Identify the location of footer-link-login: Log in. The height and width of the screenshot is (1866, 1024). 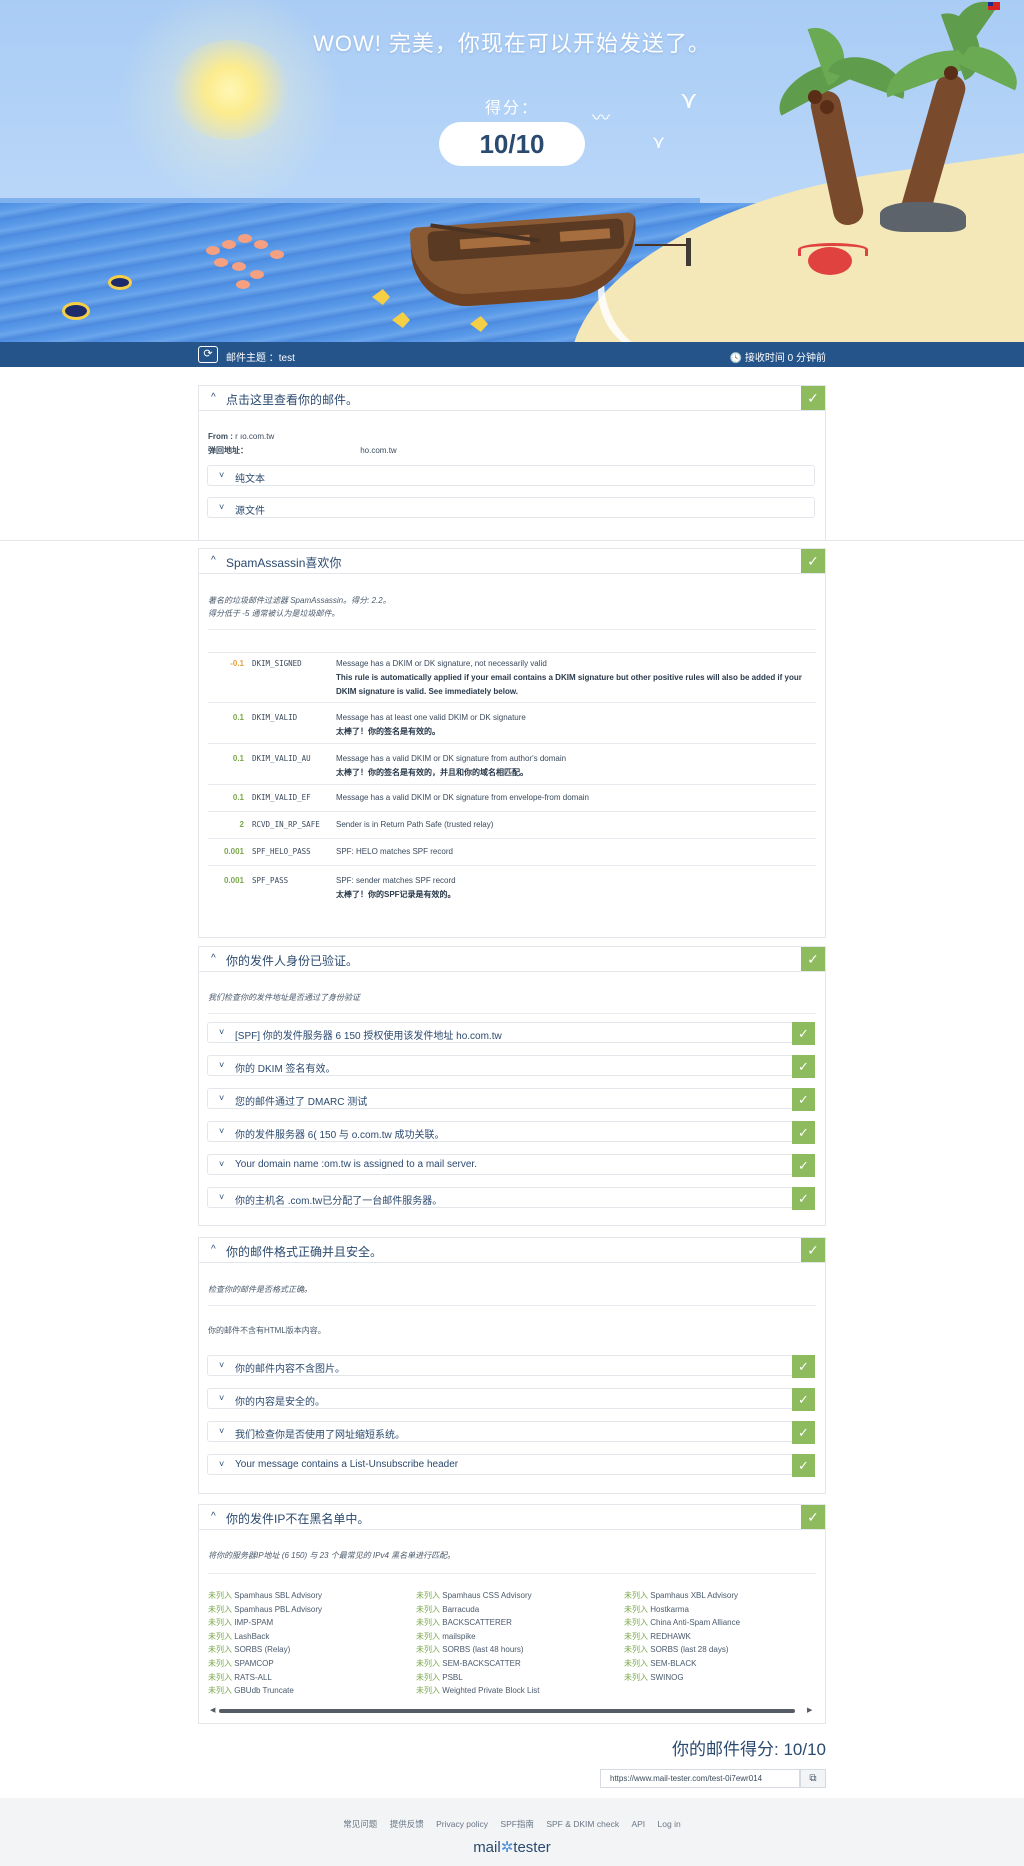
(669, 1824).